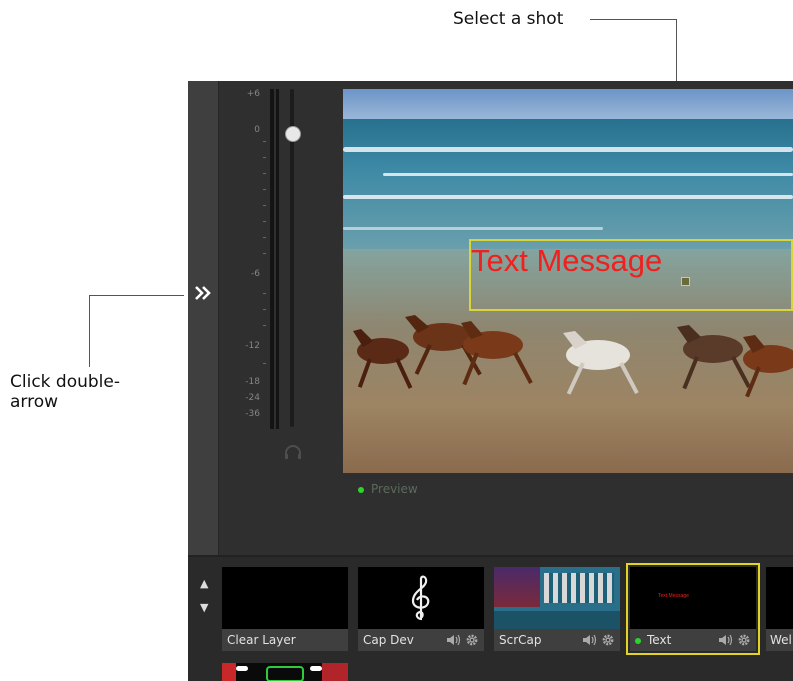  Describe the element at coordinates (293, 454) in the screenshot. I see `headphones-icon` at that location.